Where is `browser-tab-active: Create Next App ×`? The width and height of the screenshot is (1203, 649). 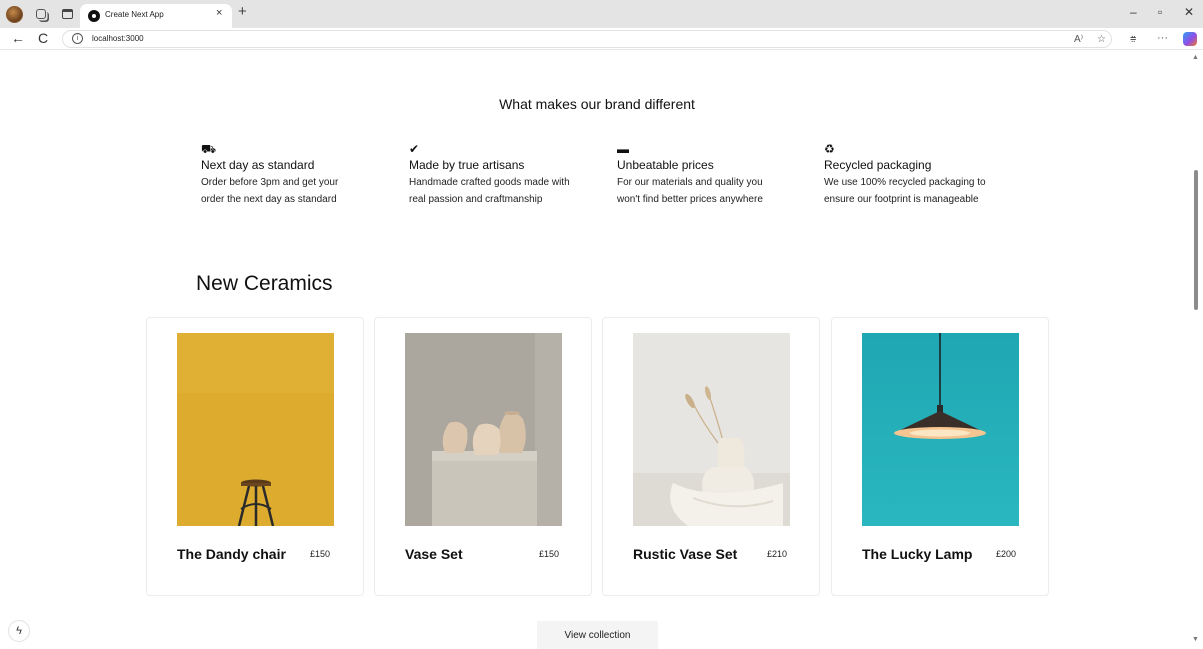 browser-tab-active: Create Next App × is located at coordinates (156, 16).